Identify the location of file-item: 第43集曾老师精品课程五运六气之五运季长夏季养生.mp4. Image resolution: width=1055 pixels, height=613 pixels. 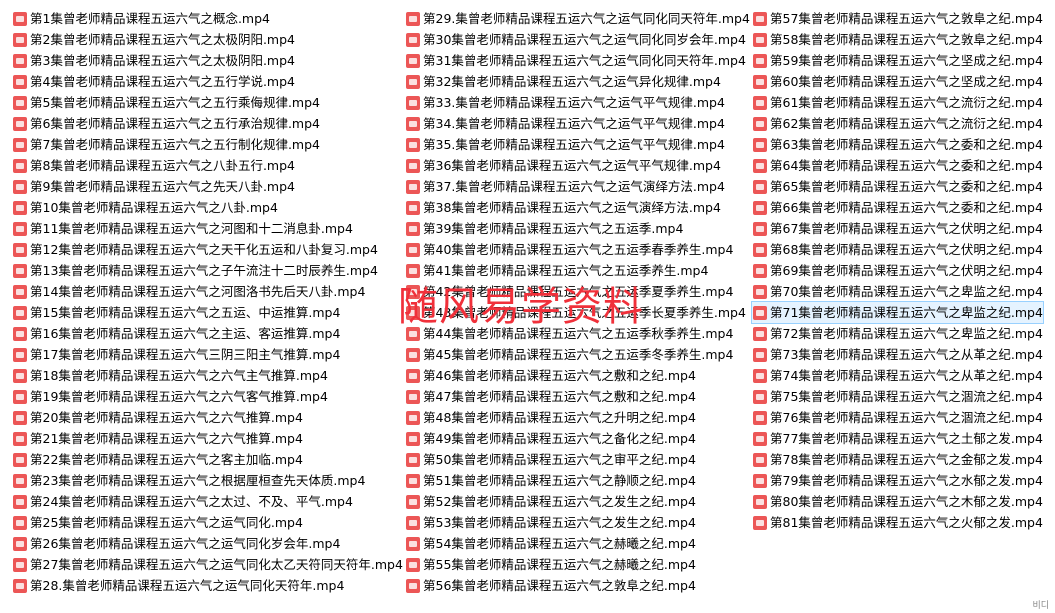
(577, 312).